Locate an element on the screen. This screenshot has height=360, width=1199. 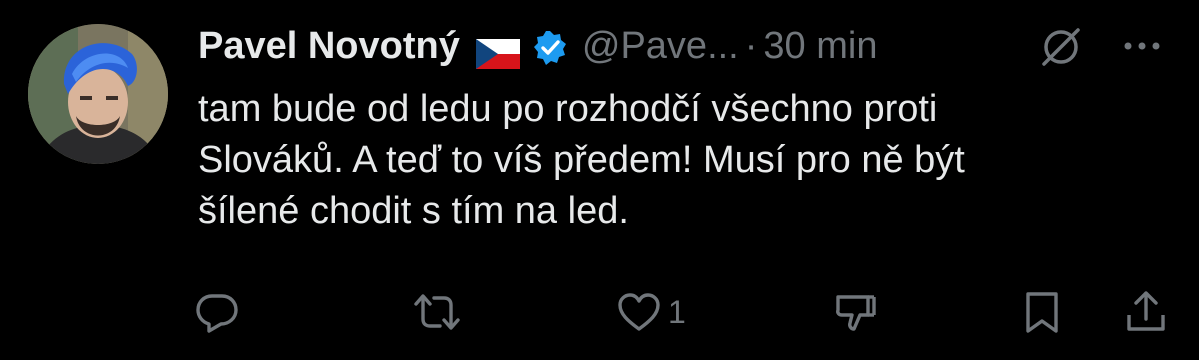
reply-button is located at coordinates (217, 312).